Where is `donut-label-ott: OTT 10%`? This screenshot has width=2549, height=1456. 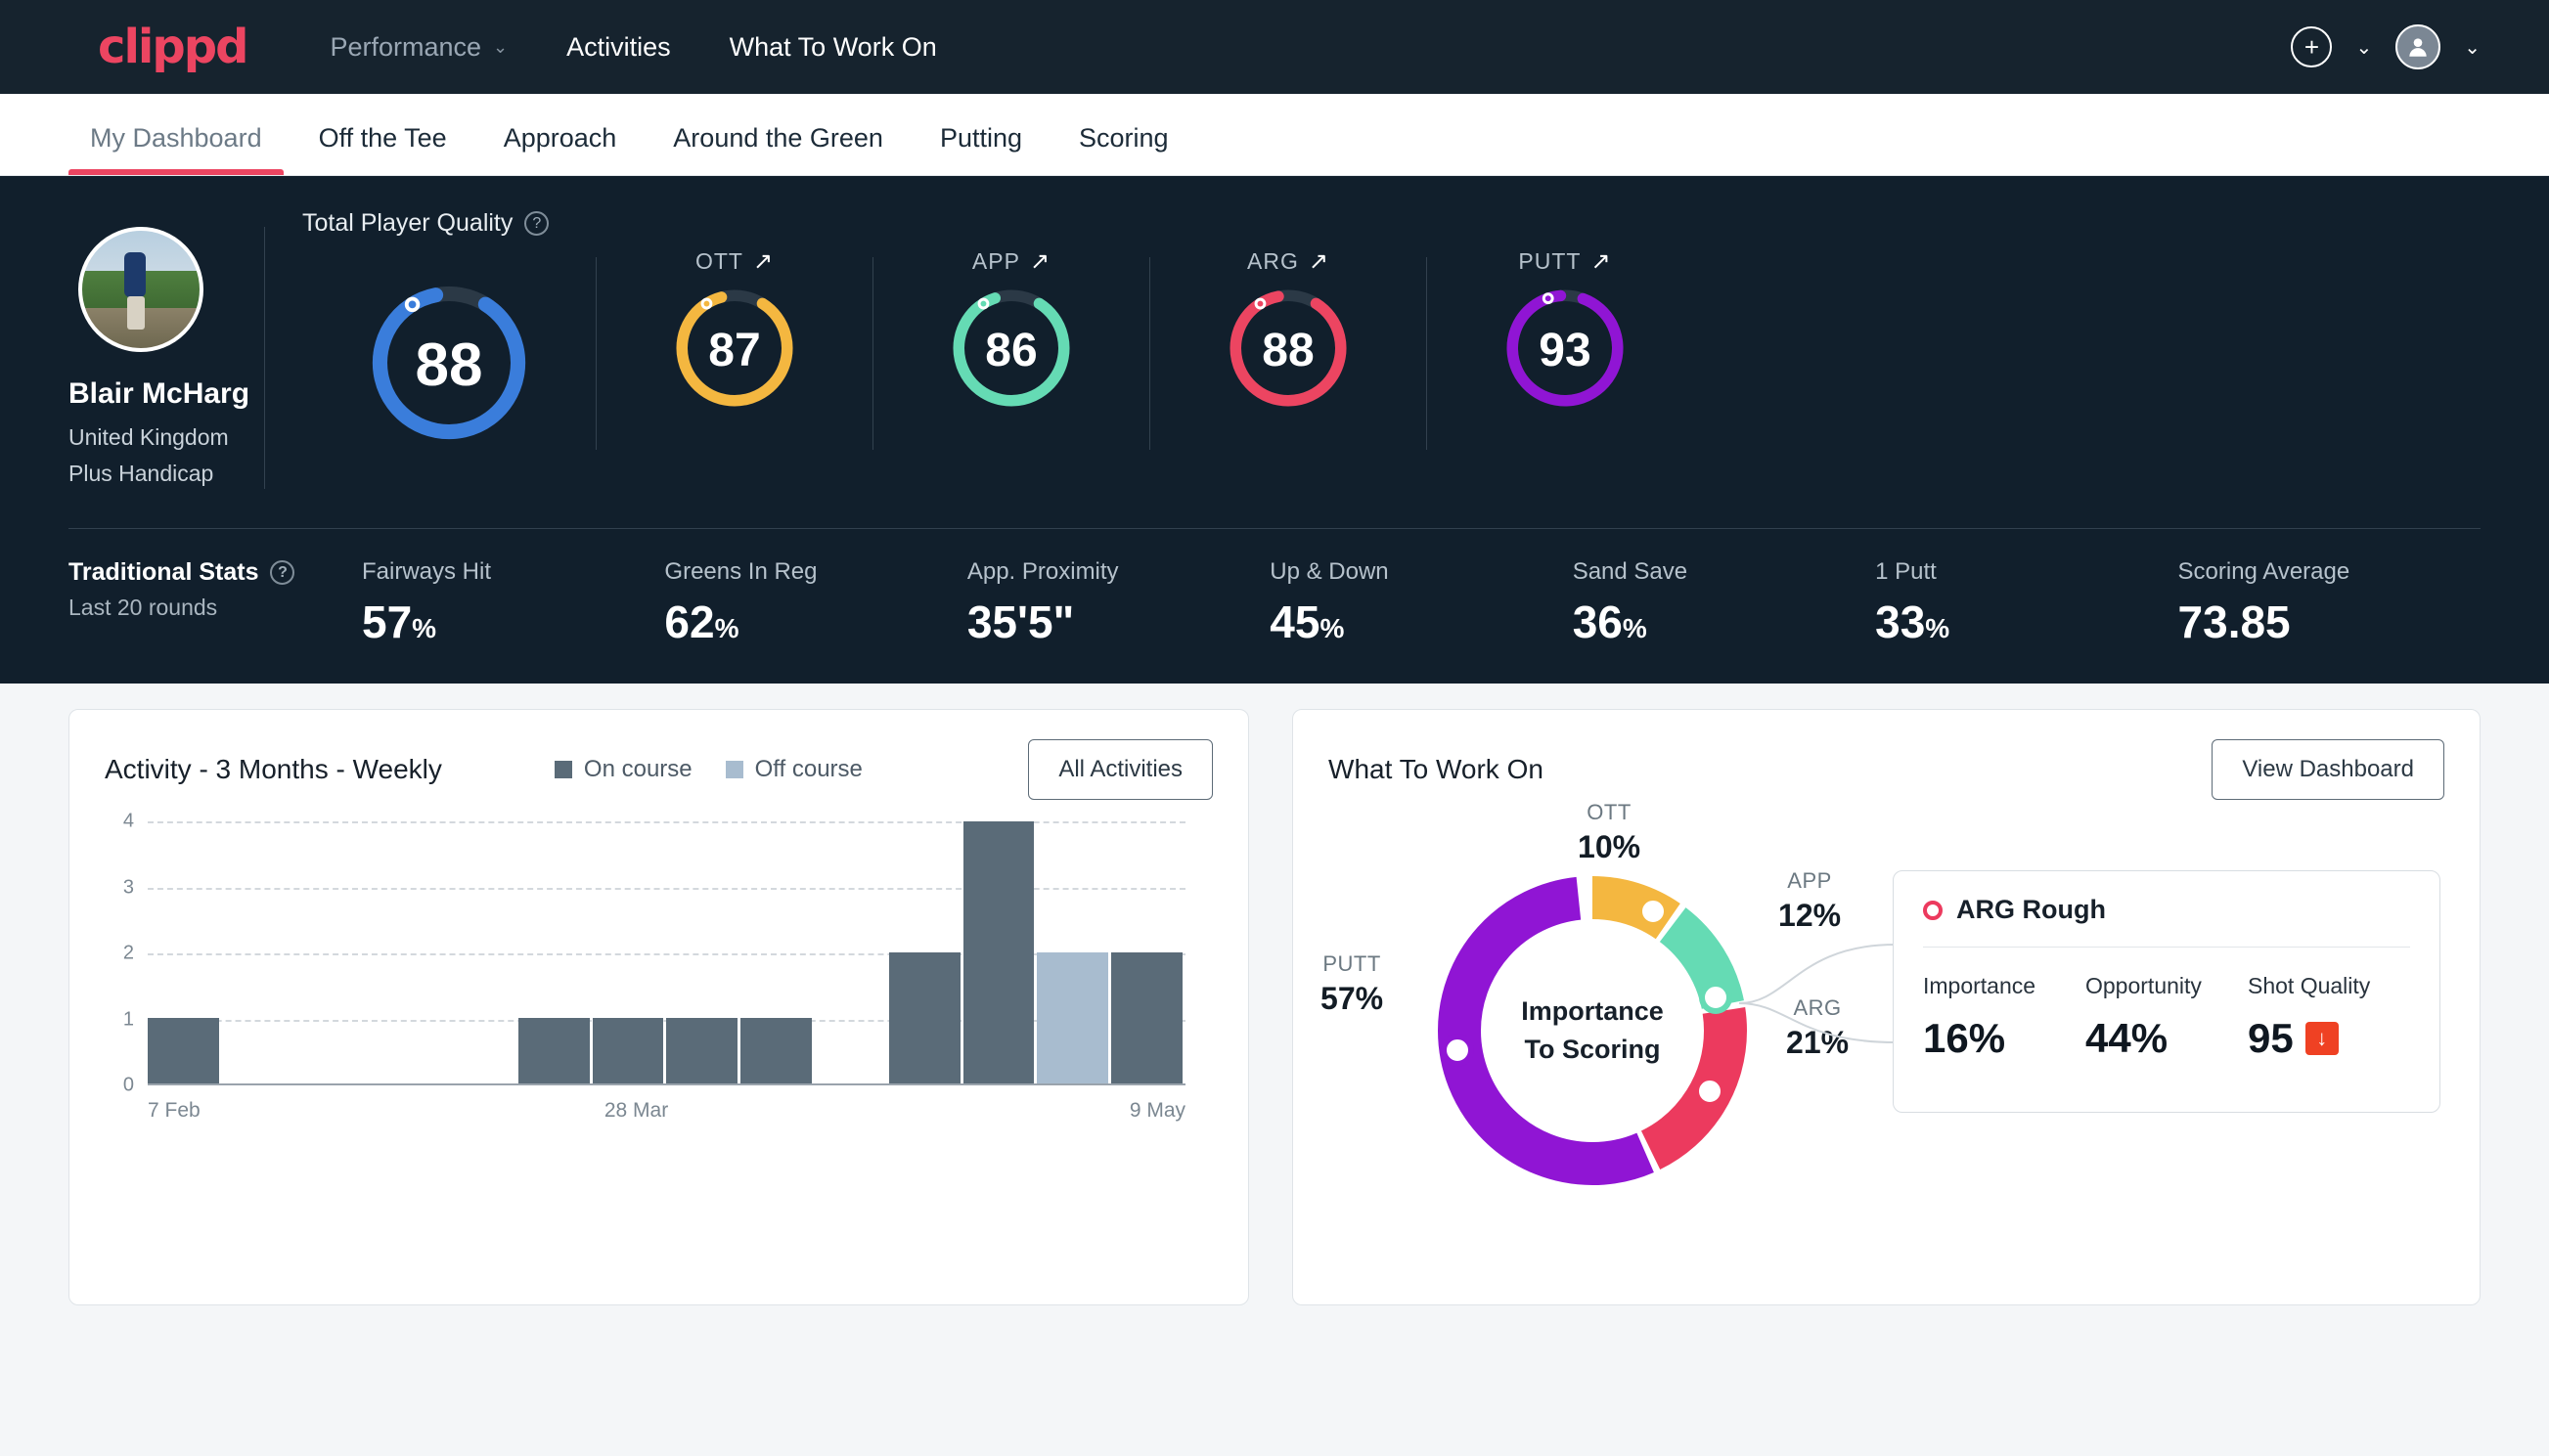
donut-label-ott: OTT 10% is located at coordinates (1609, 832).